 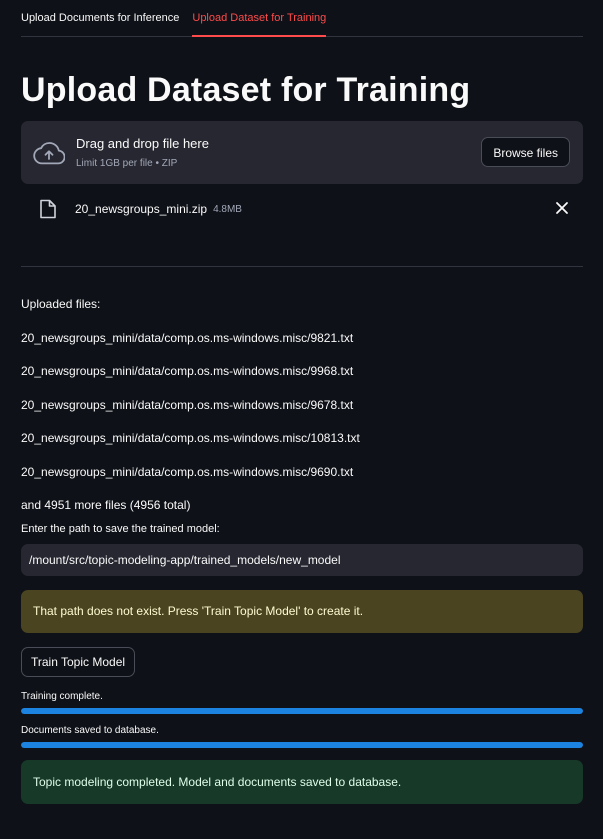 I want to click on file-name: 20_newsgroups_mini.zip, so click(x=141, y=209).